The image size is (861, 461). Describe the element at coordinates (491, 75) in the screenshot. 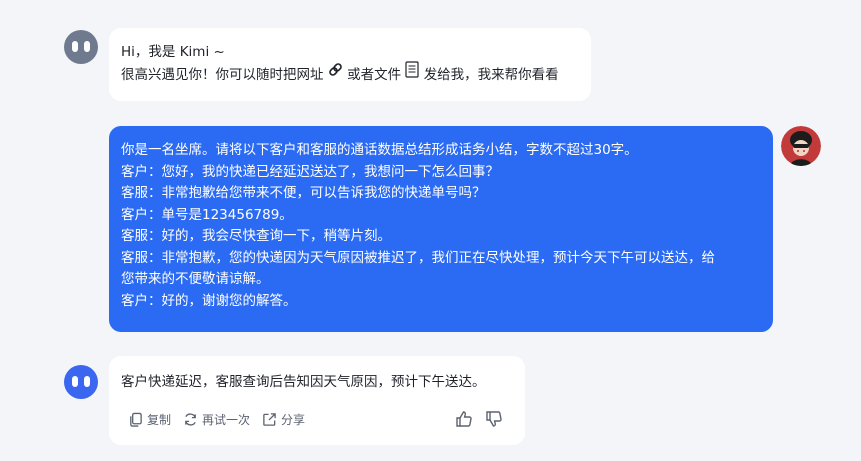

I see `greeting-text-c: 发给我，我来帮你看看` at that location.